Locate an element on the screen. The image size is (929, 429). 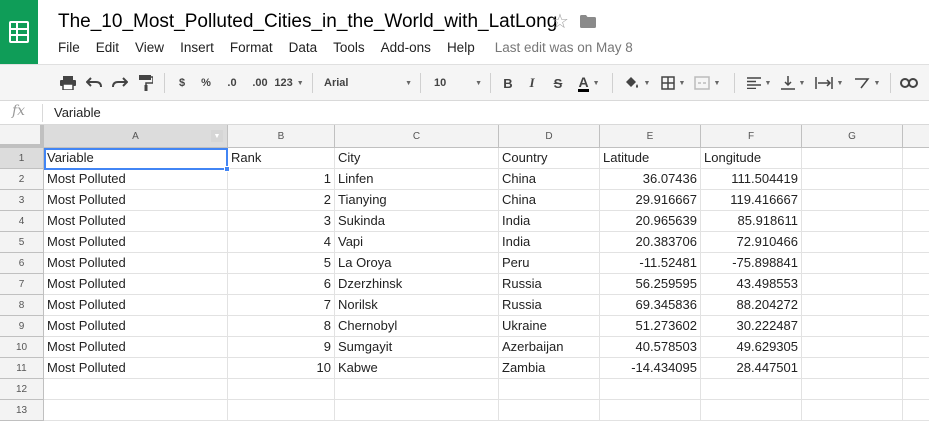
data-cell: Tianying is located at coordinates (417, 200).